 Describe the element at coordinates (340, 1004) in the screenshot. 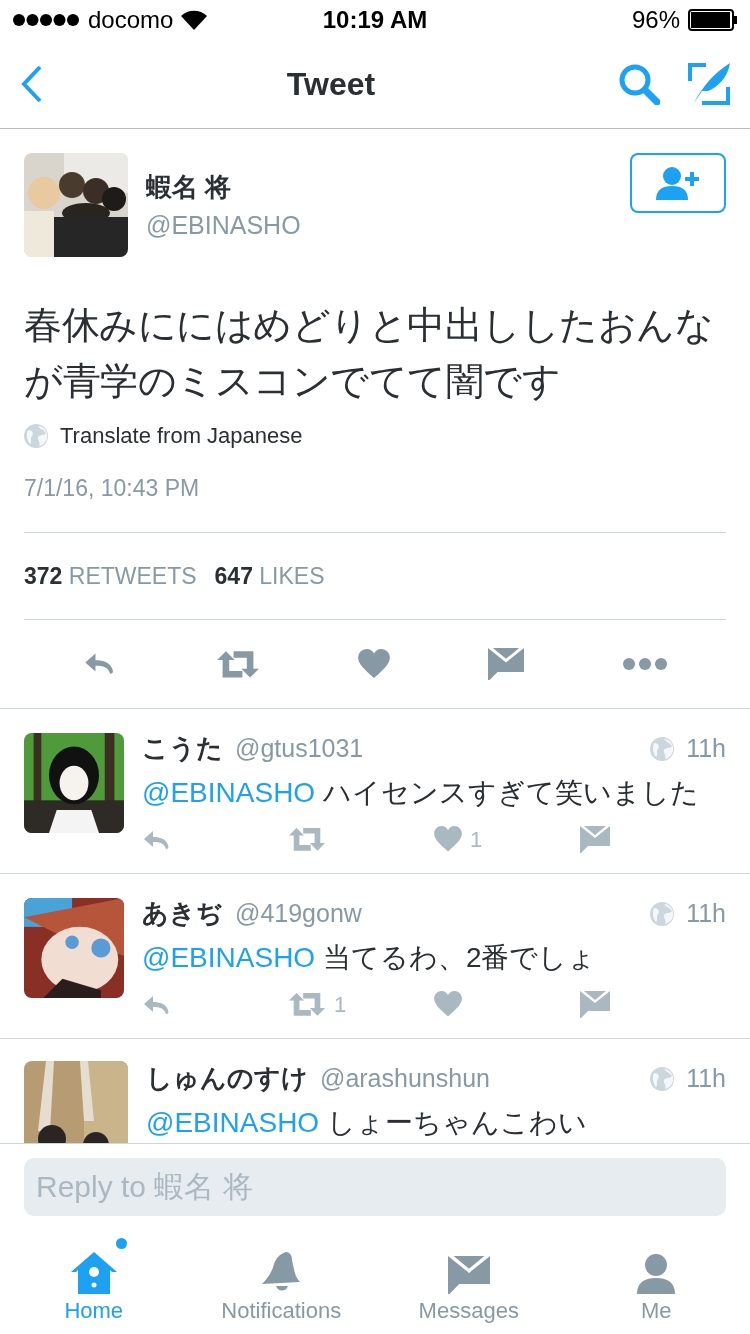

I see `retweet-count: 1` at that location.